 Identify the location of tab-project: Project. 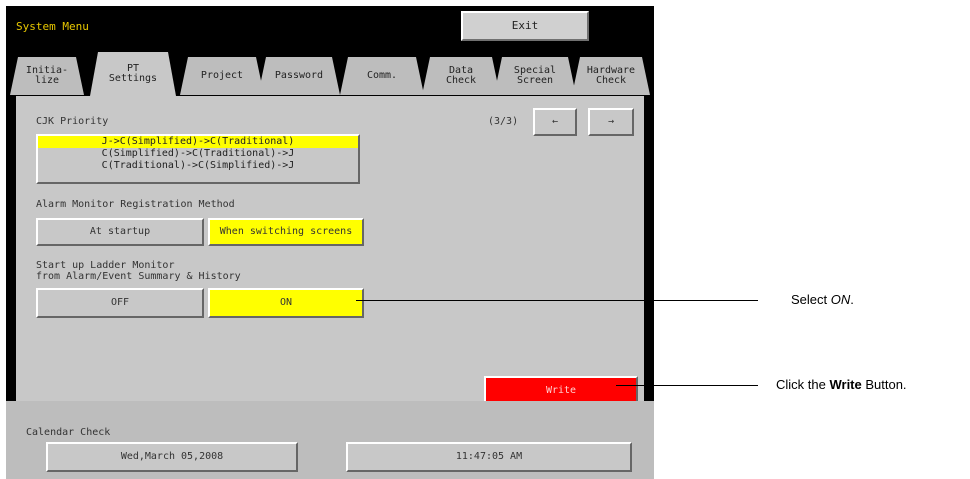
(222, 76).